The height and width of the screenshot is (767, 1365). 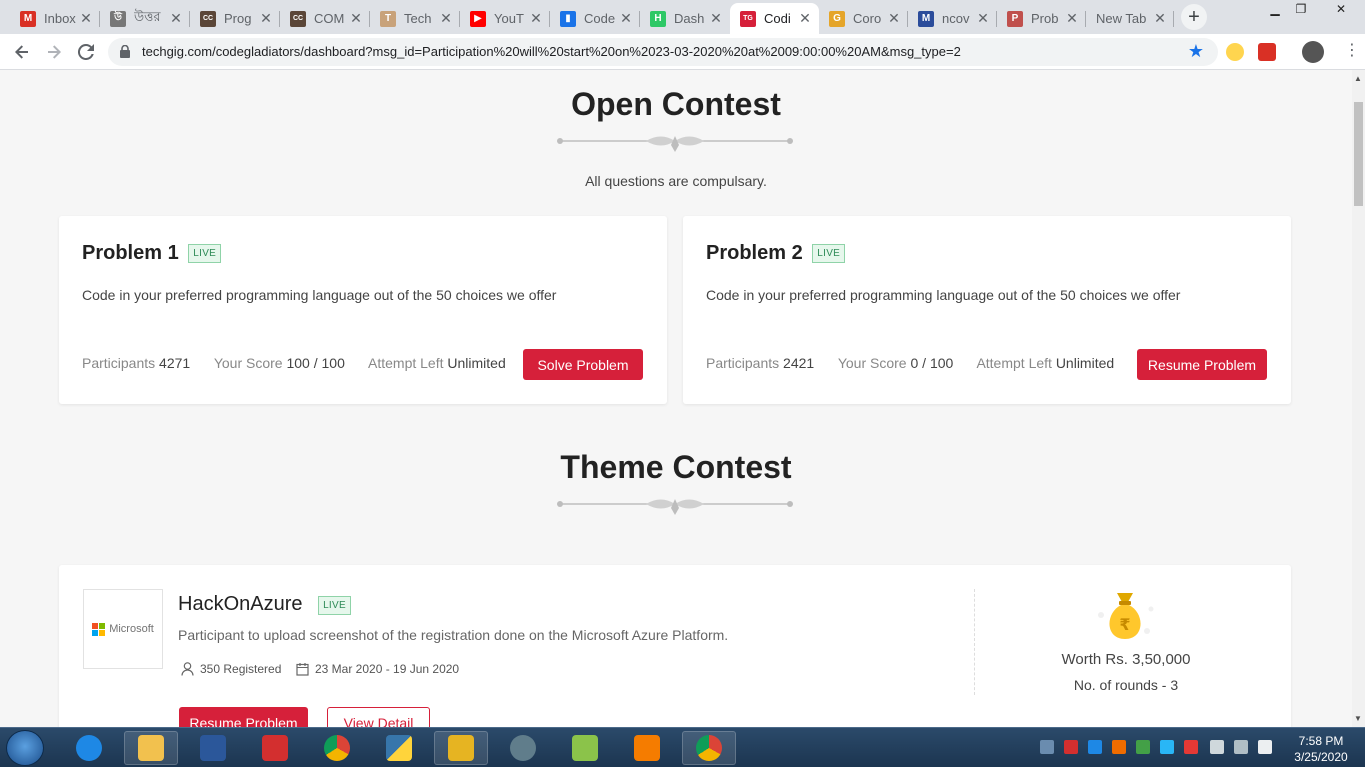 I want to click on browser-tab: G Coro ✕, so click(x=863, y=18).